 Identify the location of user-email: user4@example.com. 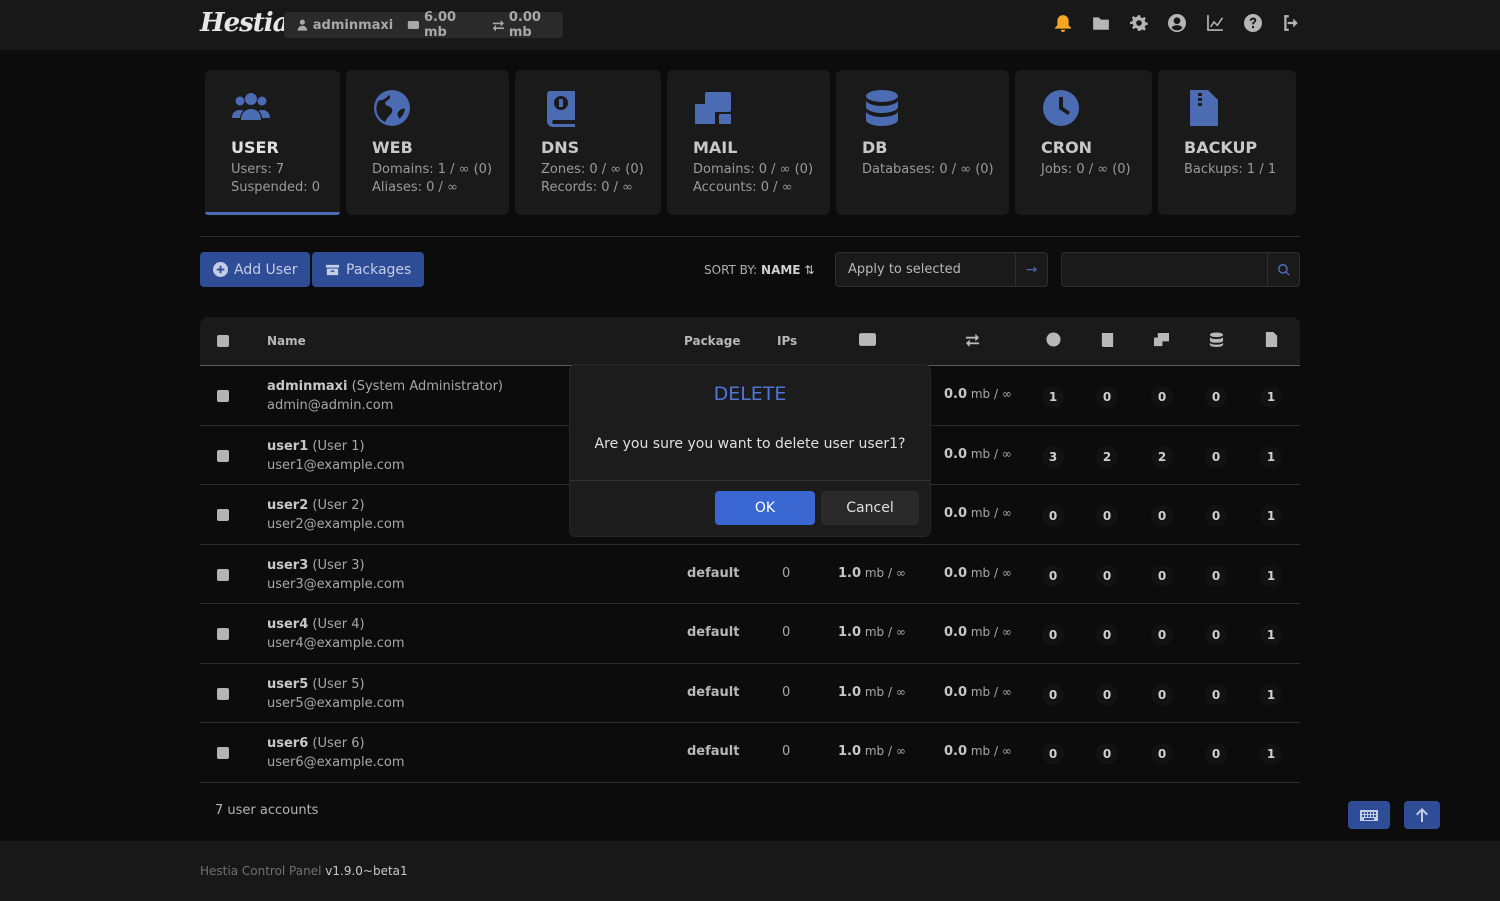
(336, 643).